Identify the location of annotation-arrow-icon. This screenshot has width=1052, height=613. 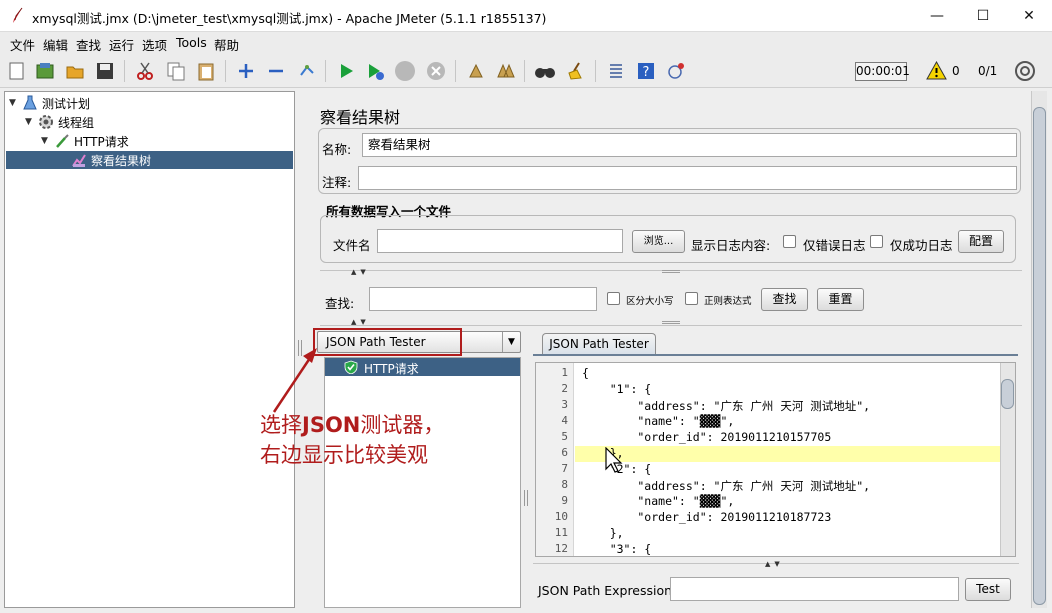
(294, 380).